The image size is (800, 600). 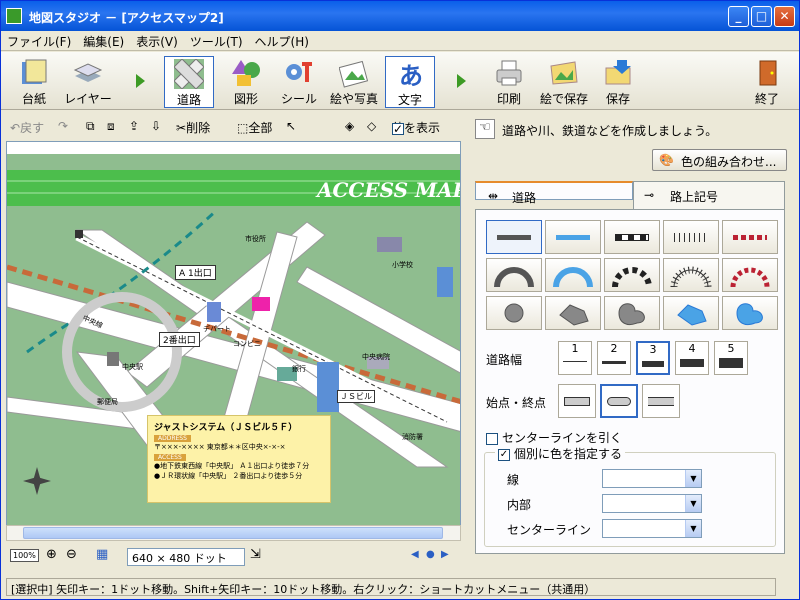 I want to click on send-back-icon: ⇩, so click(x=156, y=126).